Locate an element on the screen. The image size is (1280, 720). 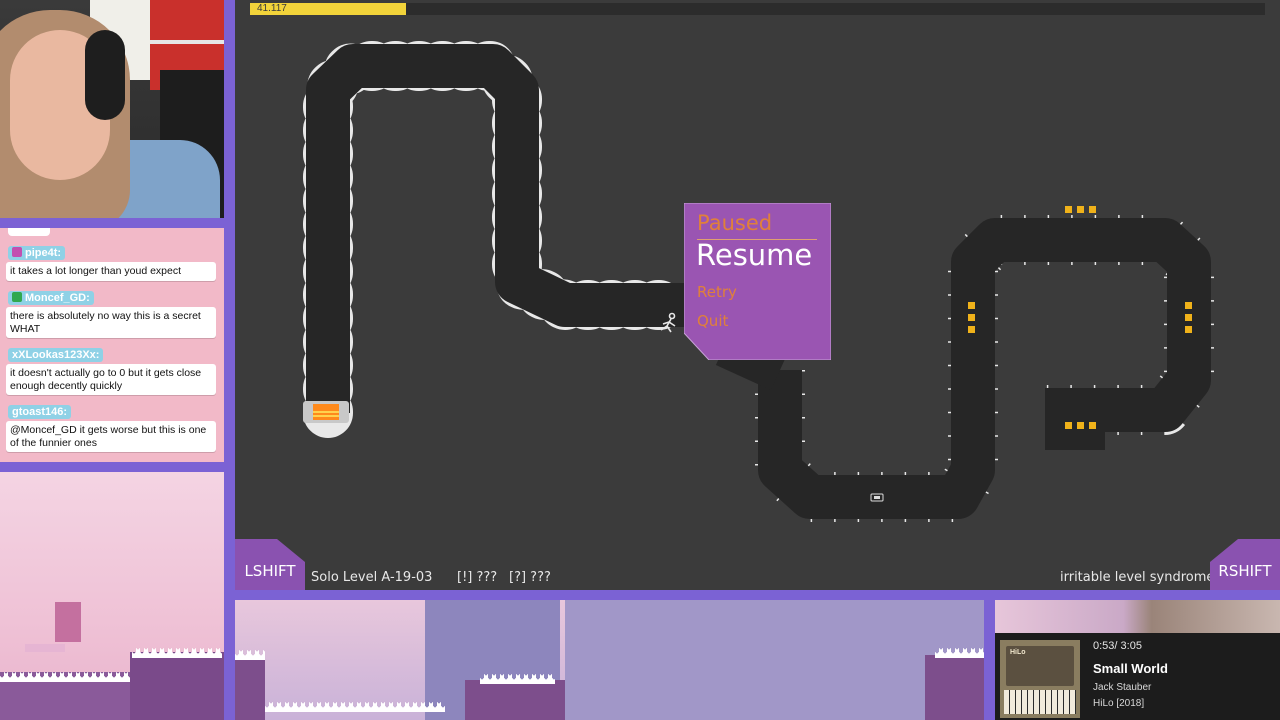
resume-button: Resume is located at coordinates (754, 255).